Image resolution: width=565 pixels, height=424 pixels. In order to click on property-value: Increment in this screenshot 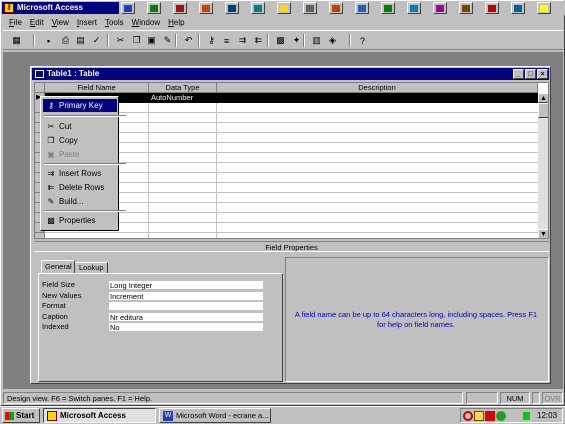, I will do `click(186, 295)`.